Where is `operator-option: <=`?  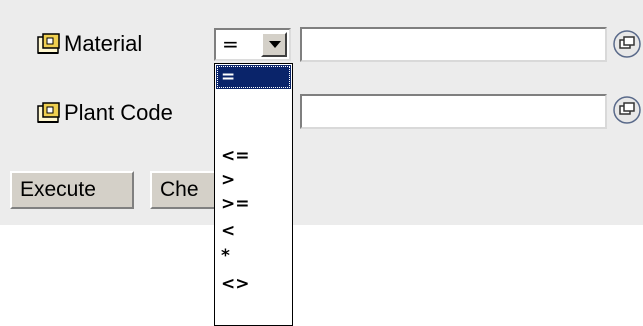
operator-option: <= is located at coordinates (253, 156).